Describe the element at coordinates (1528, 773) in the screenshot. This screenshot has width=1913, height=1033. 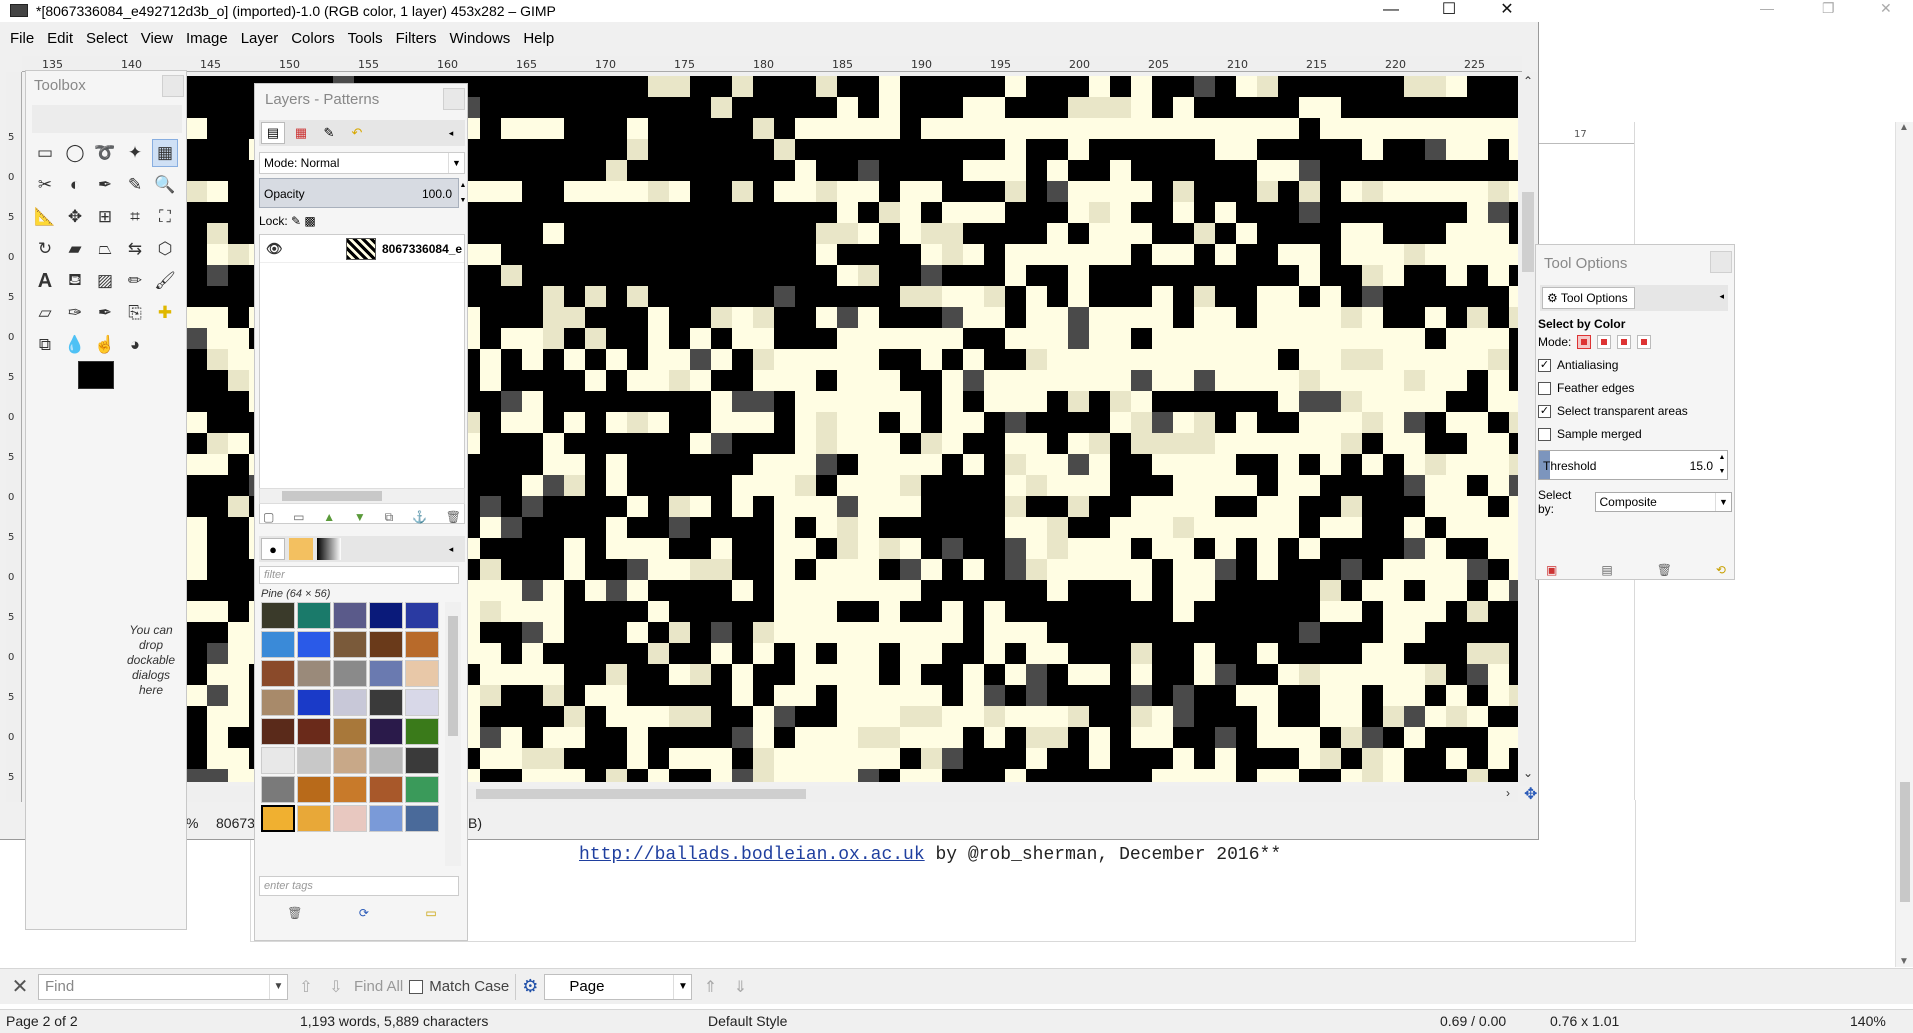
I see `scroll-down-icon: ⌄` at that location.